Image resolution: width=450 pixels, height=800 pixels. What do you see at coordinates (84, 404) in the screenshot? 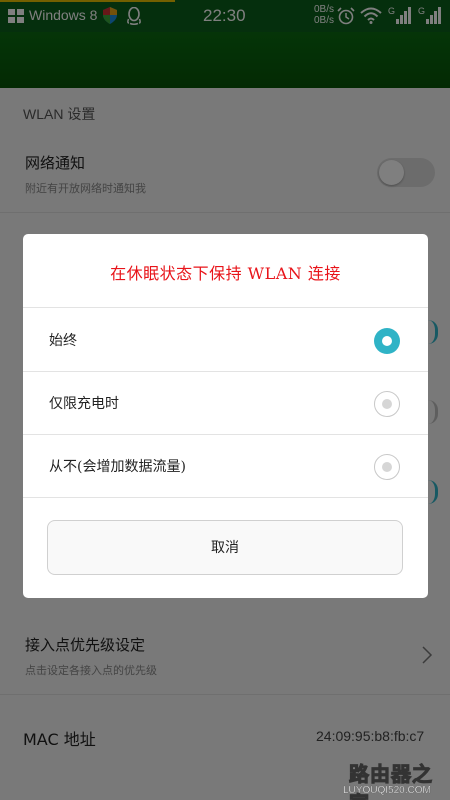
I see `option-label: 仅限充电时` at bounding box center [84, 404].